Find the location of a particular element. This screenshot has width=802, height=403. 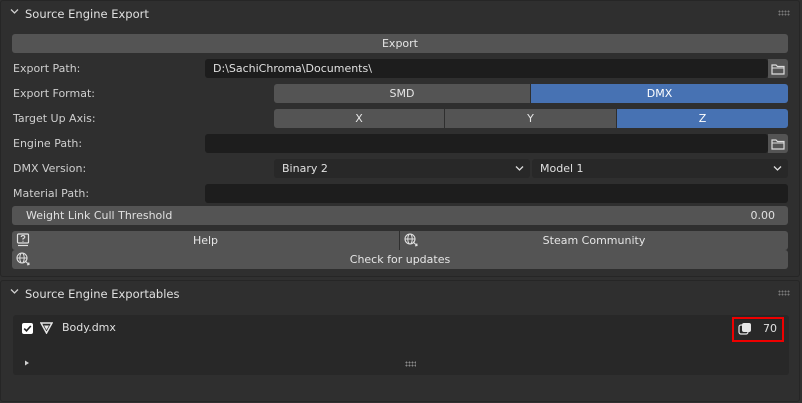

source-engine-icon is located at coordinates (46, 328).